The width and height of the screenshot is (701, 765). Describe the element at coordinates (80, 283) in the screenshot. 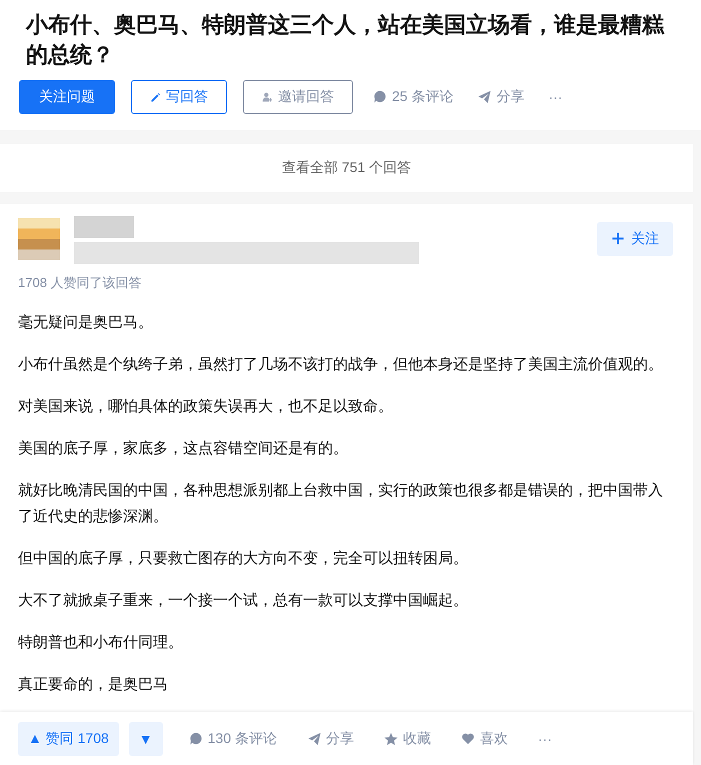

I see `upvote-count-note: 1708 人赞同了该回答` at that location.